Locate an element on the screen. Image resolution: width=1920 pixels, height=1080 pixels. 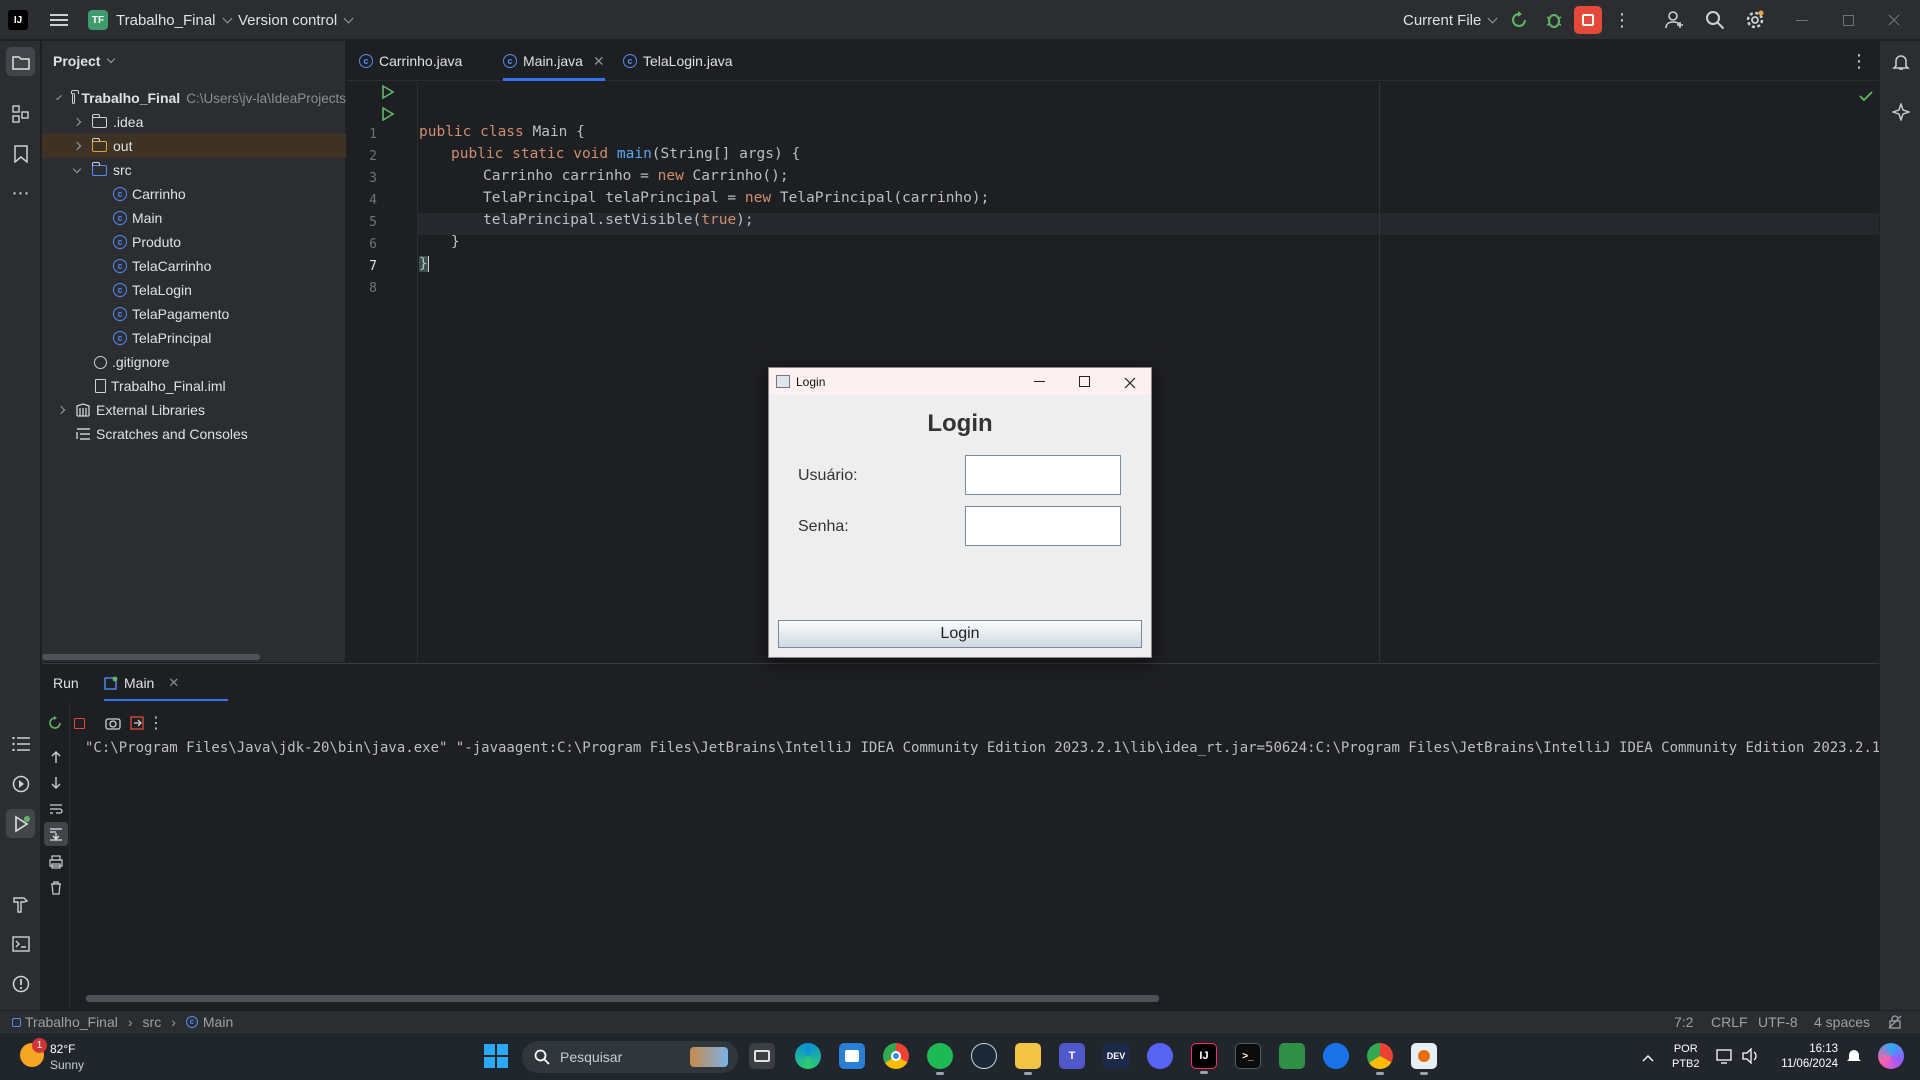
notification-center-bell-icon is located at coordinates (1854, 1058).